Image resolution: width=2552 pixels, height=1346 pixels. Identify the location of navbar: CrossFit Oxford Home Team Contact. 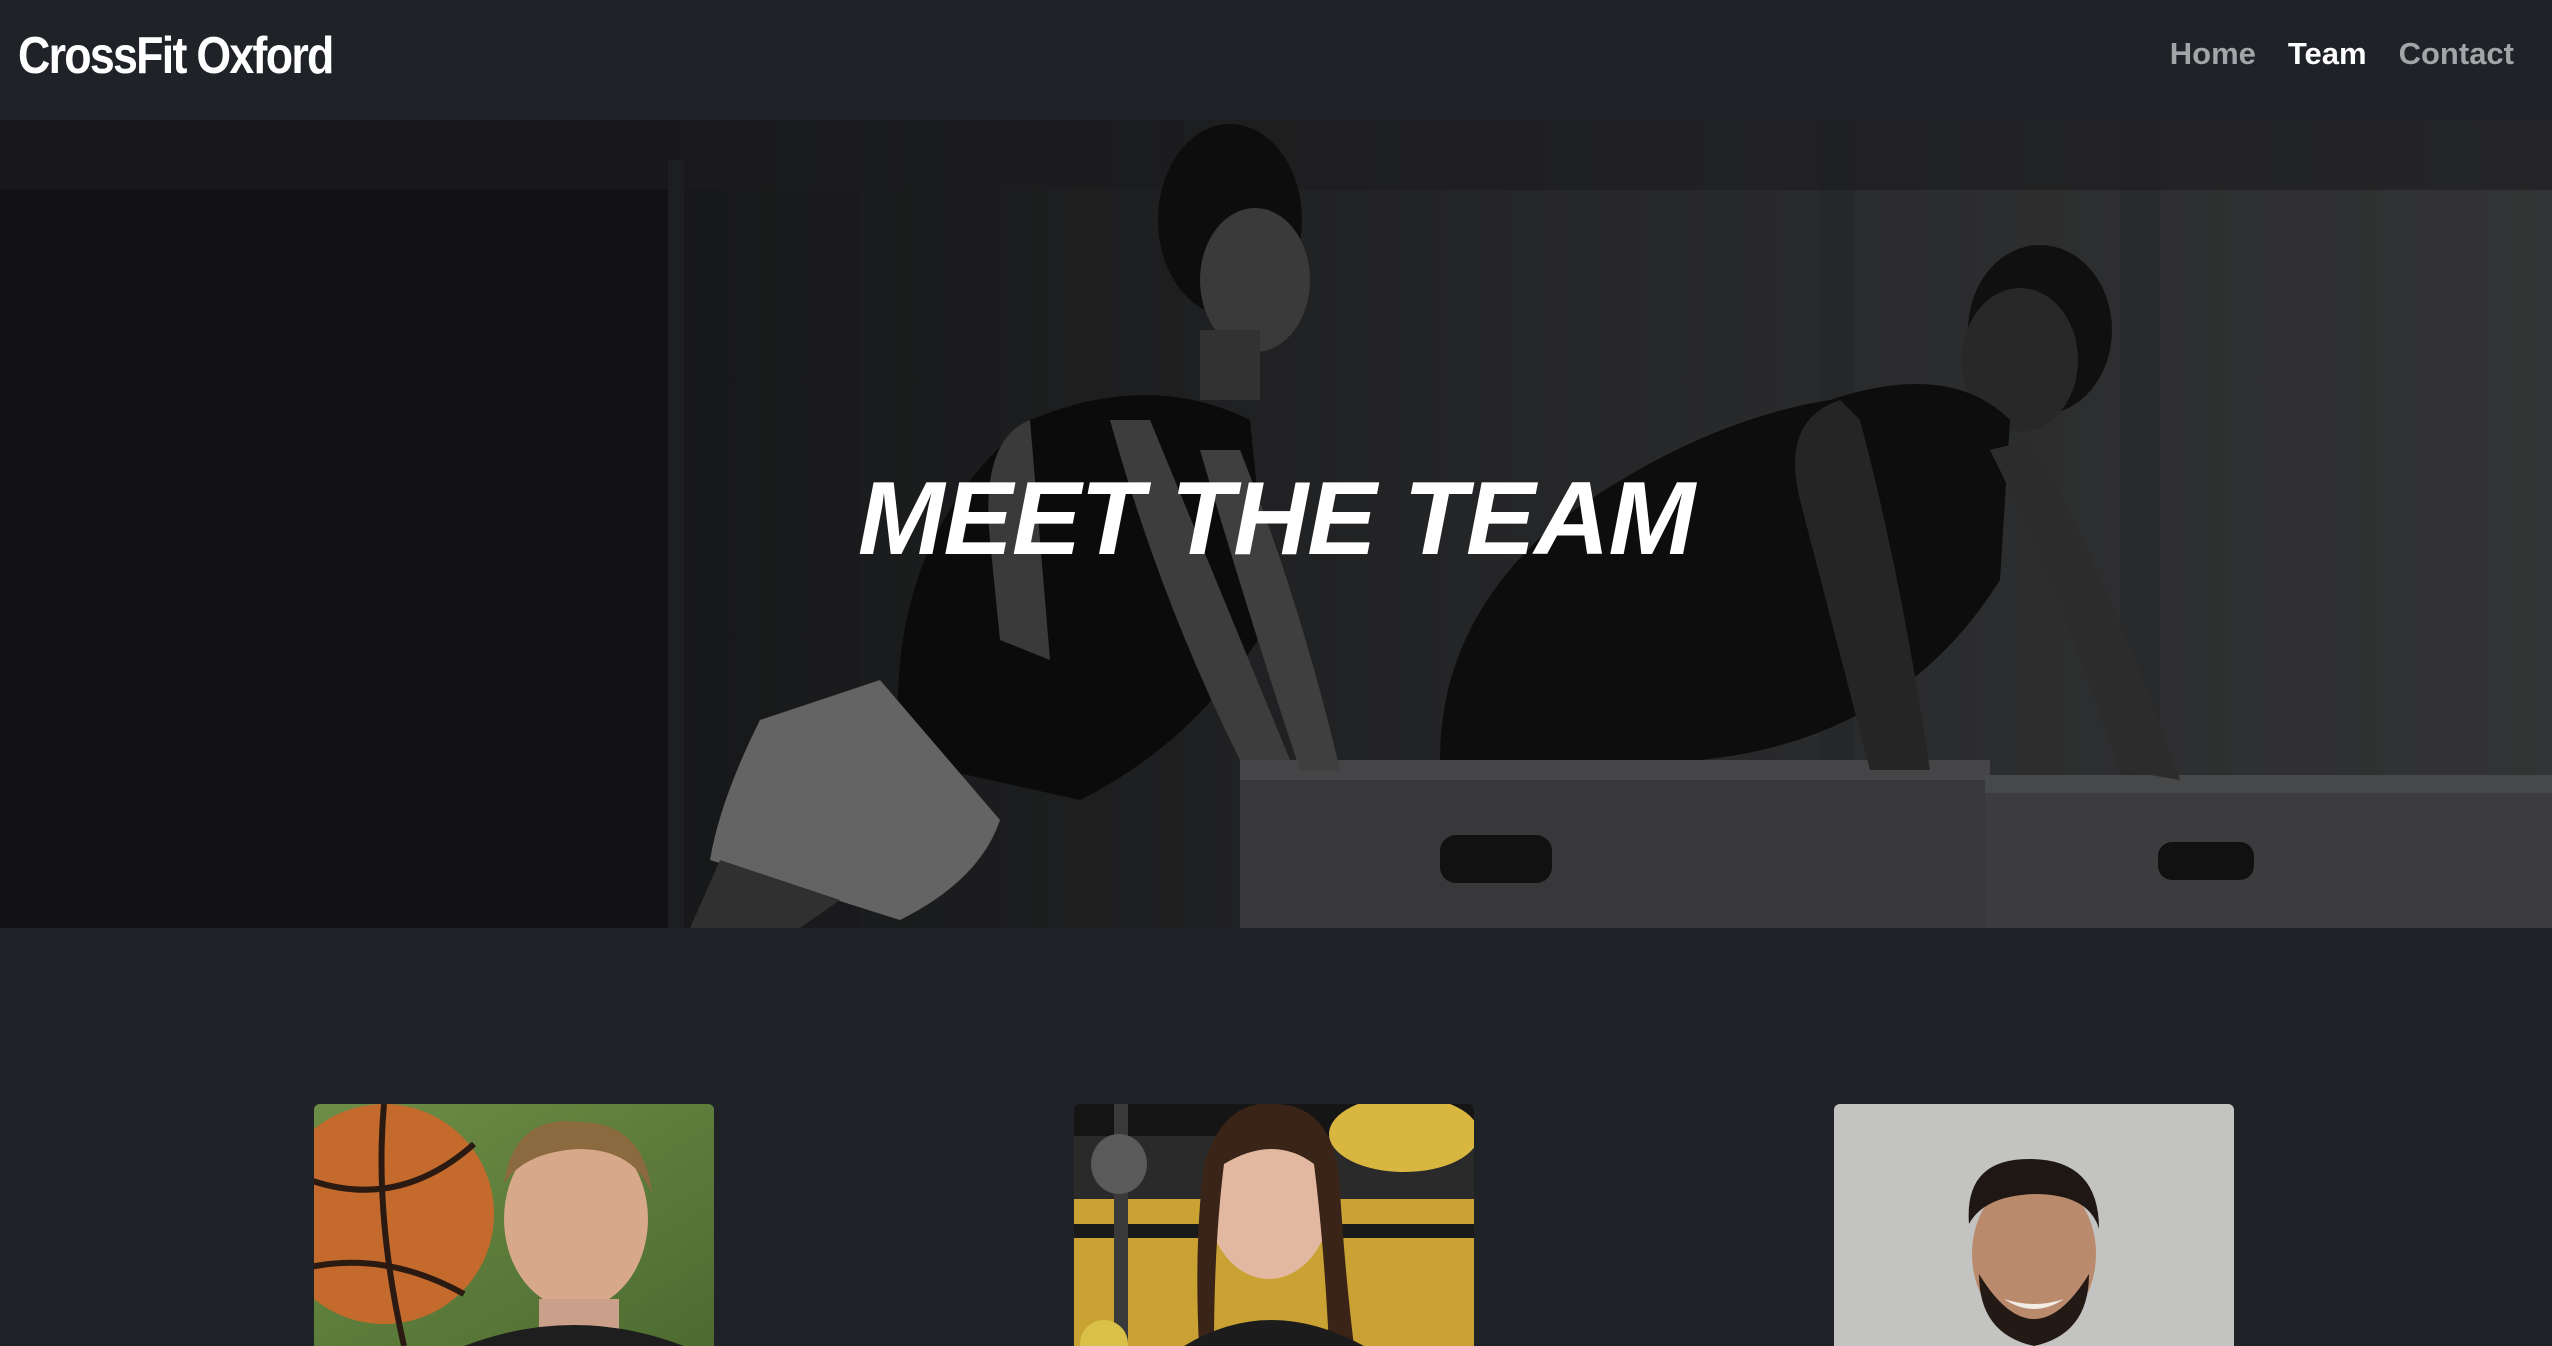
(1276, 60).